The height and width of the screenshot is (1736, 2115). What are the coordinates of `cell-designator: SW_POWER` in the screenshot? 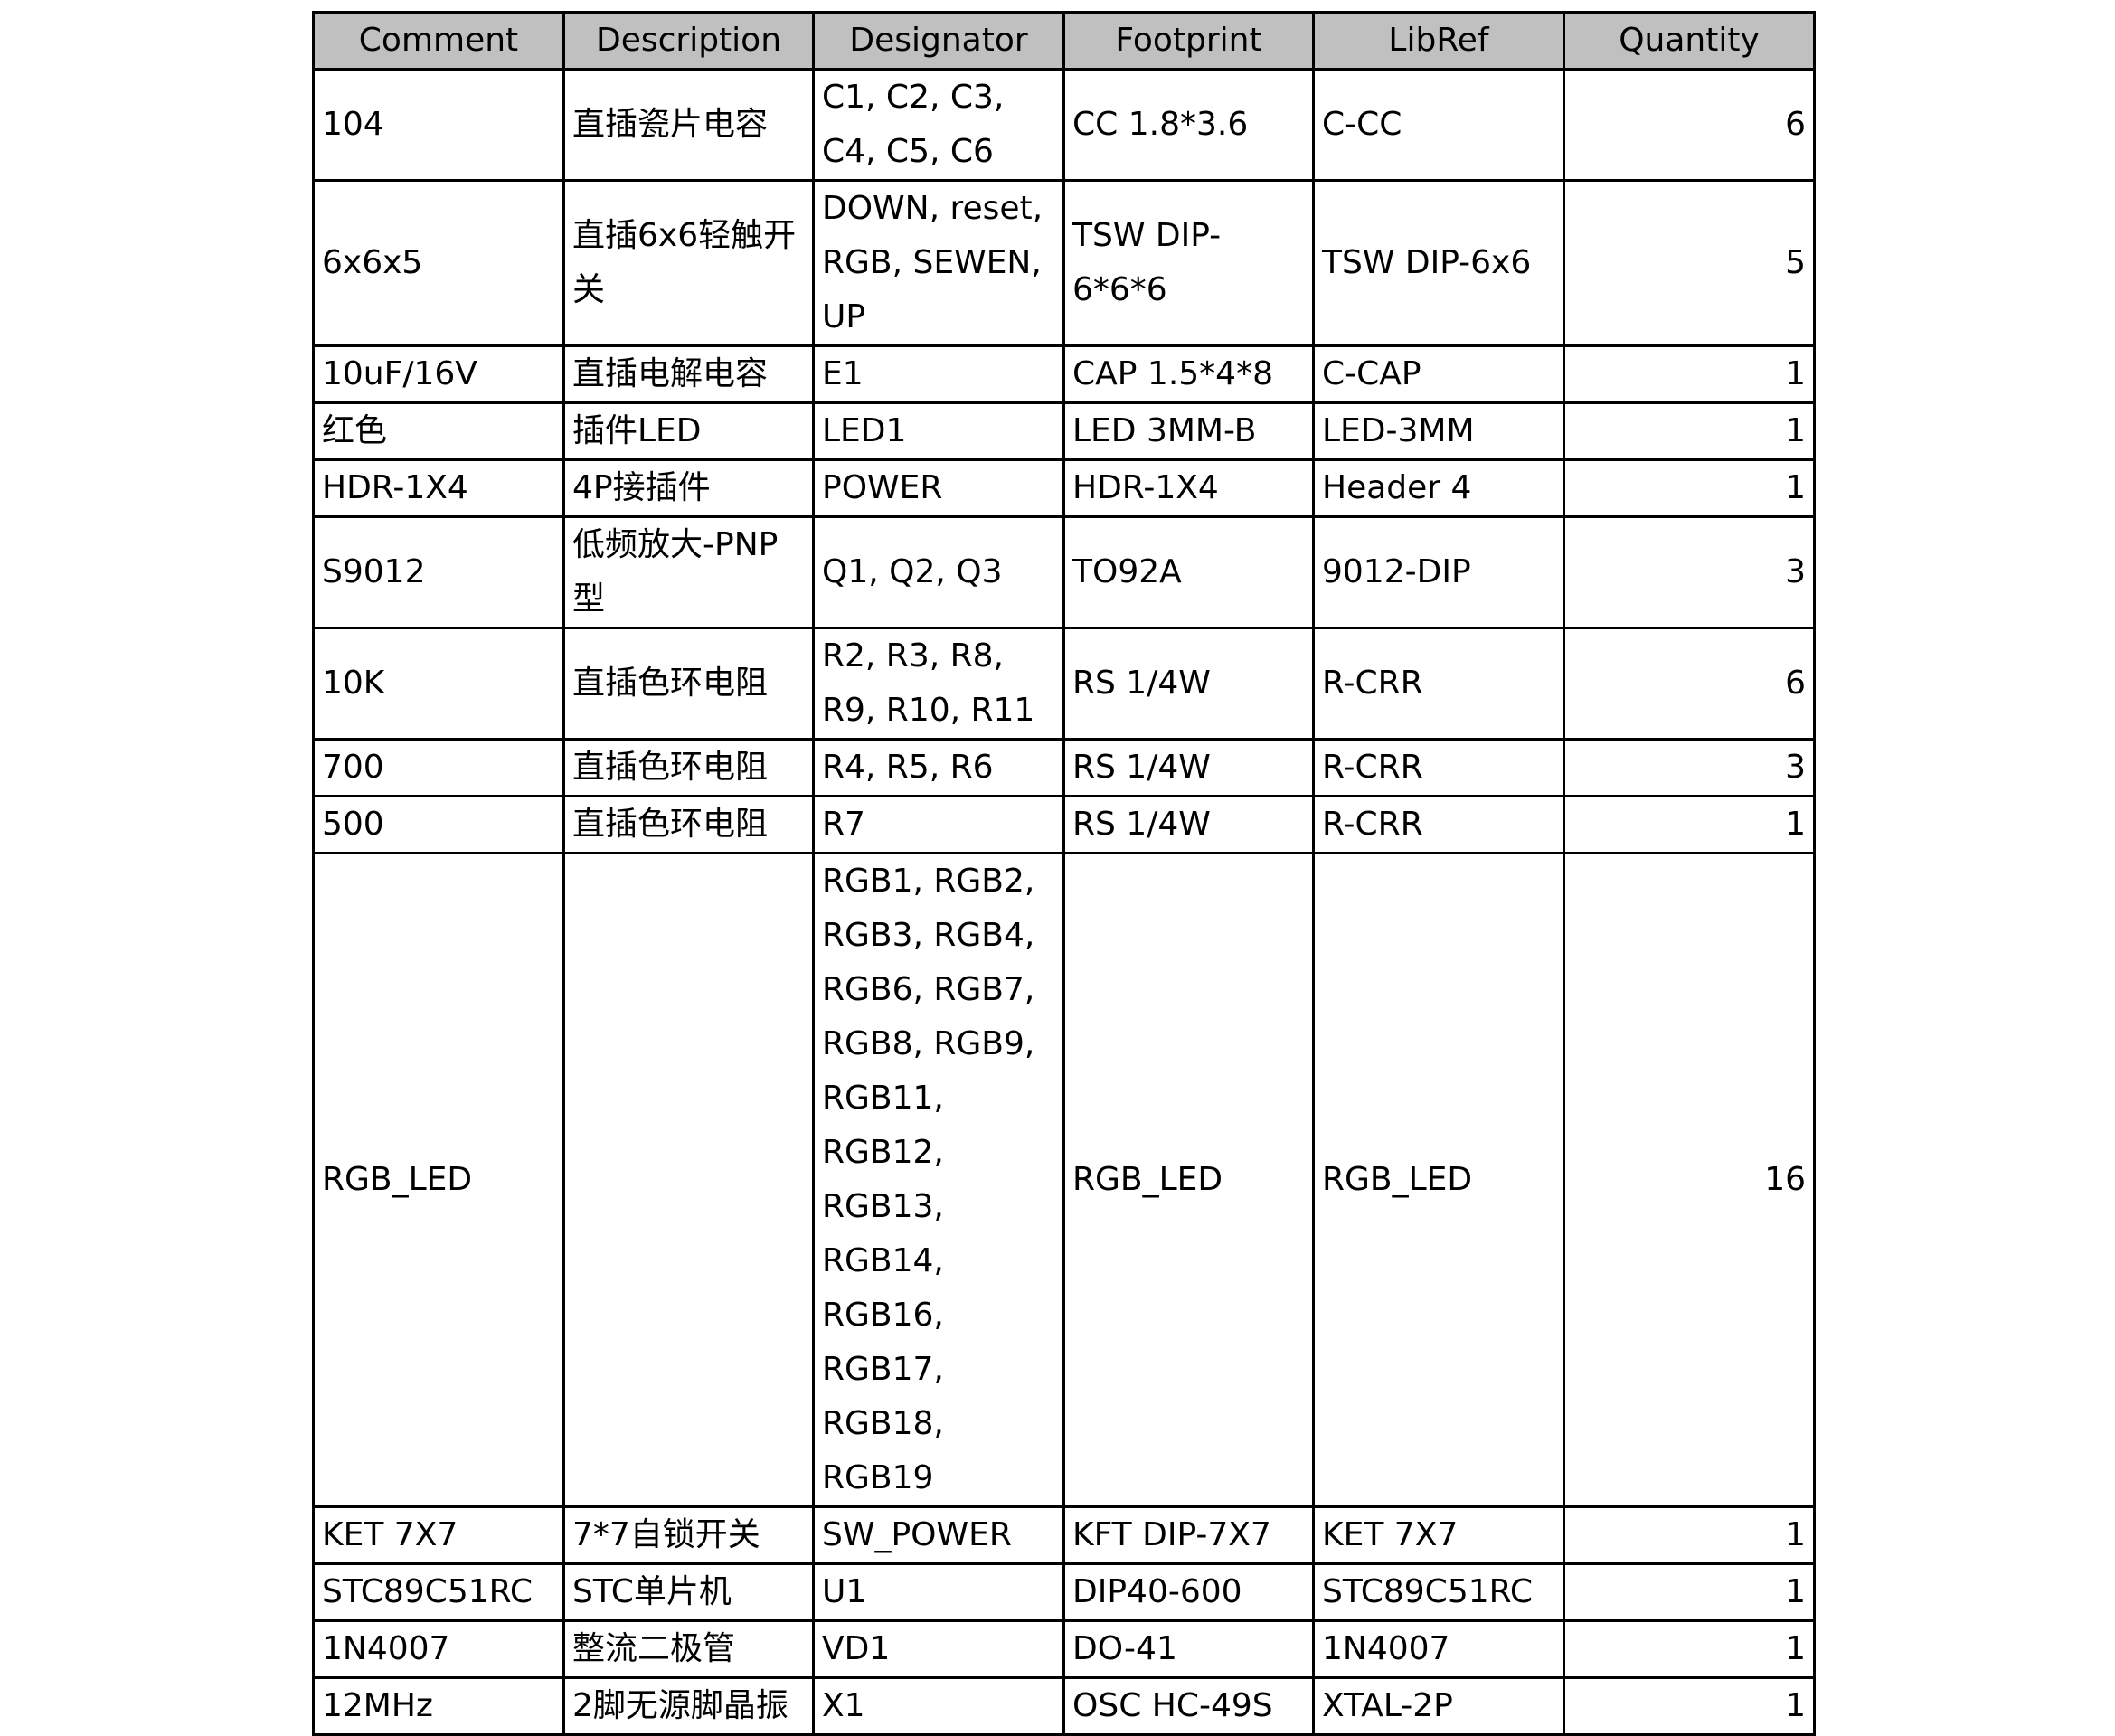 It's located at (938, 1535).